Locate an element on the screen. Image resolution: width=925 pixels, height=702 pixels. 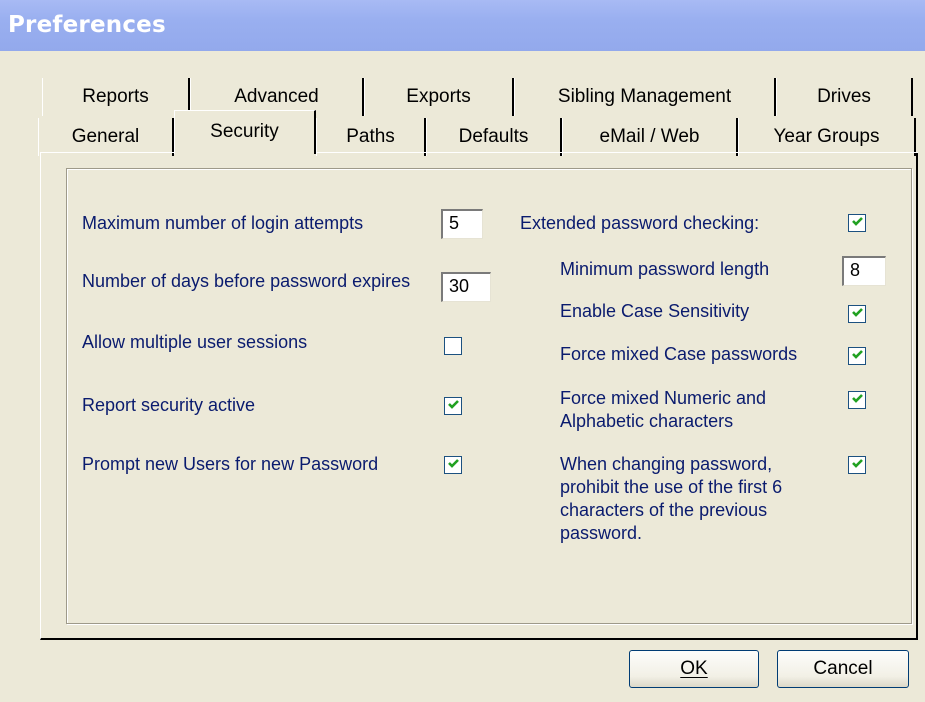
min-length-input: 8 is located at coordinates (864, 271).